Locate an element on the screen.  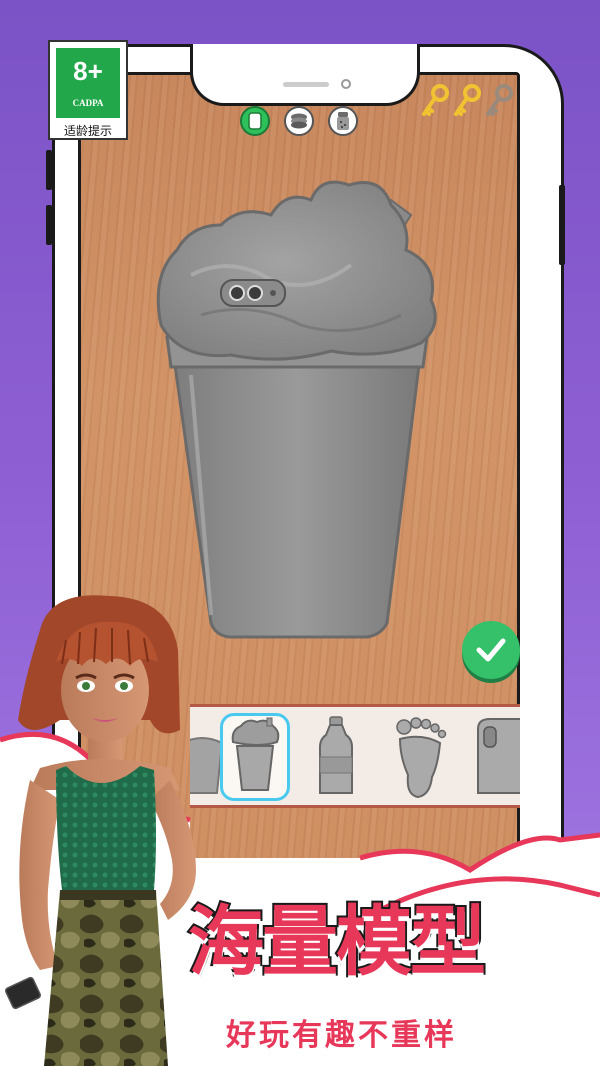
age-rating-tip: 适龄提示 is located at coordinates (87, 131).